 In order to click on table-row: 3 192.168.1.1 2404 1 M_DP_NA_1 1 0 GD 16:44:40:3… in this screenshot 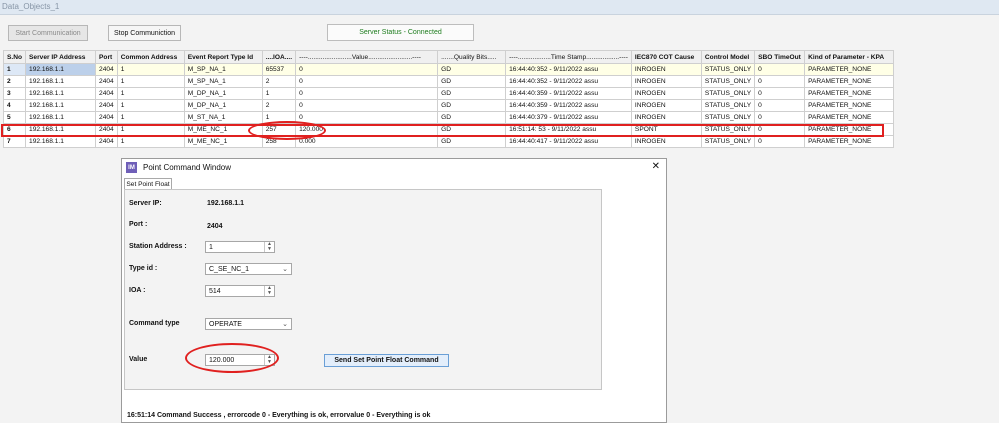, I will do `click(448, 93)`.